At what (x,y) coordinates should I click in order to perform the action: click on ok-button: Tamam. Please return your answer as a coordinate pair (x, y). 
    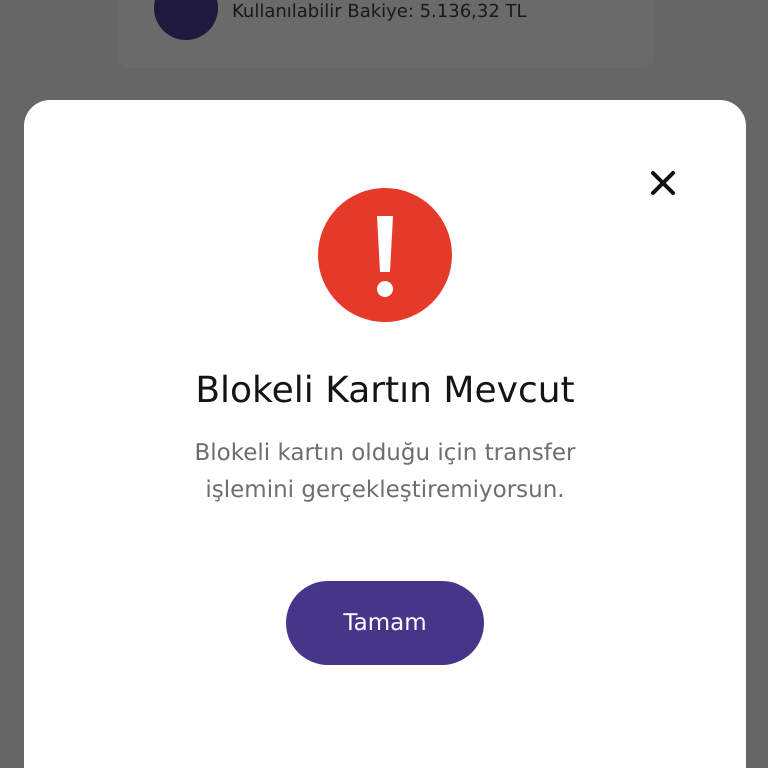
    Looking at the image, I should click on (385, 623).